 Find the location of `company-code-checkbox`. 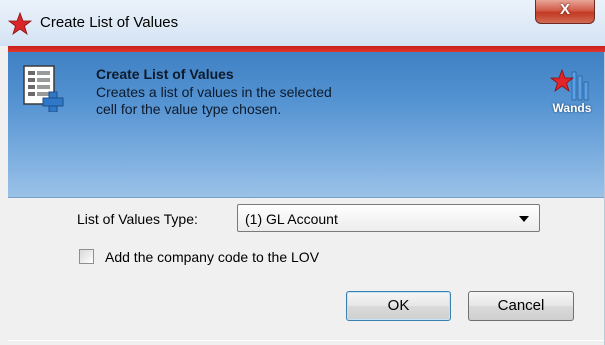

company-code-checkbox is located at coordinates (86, 256).